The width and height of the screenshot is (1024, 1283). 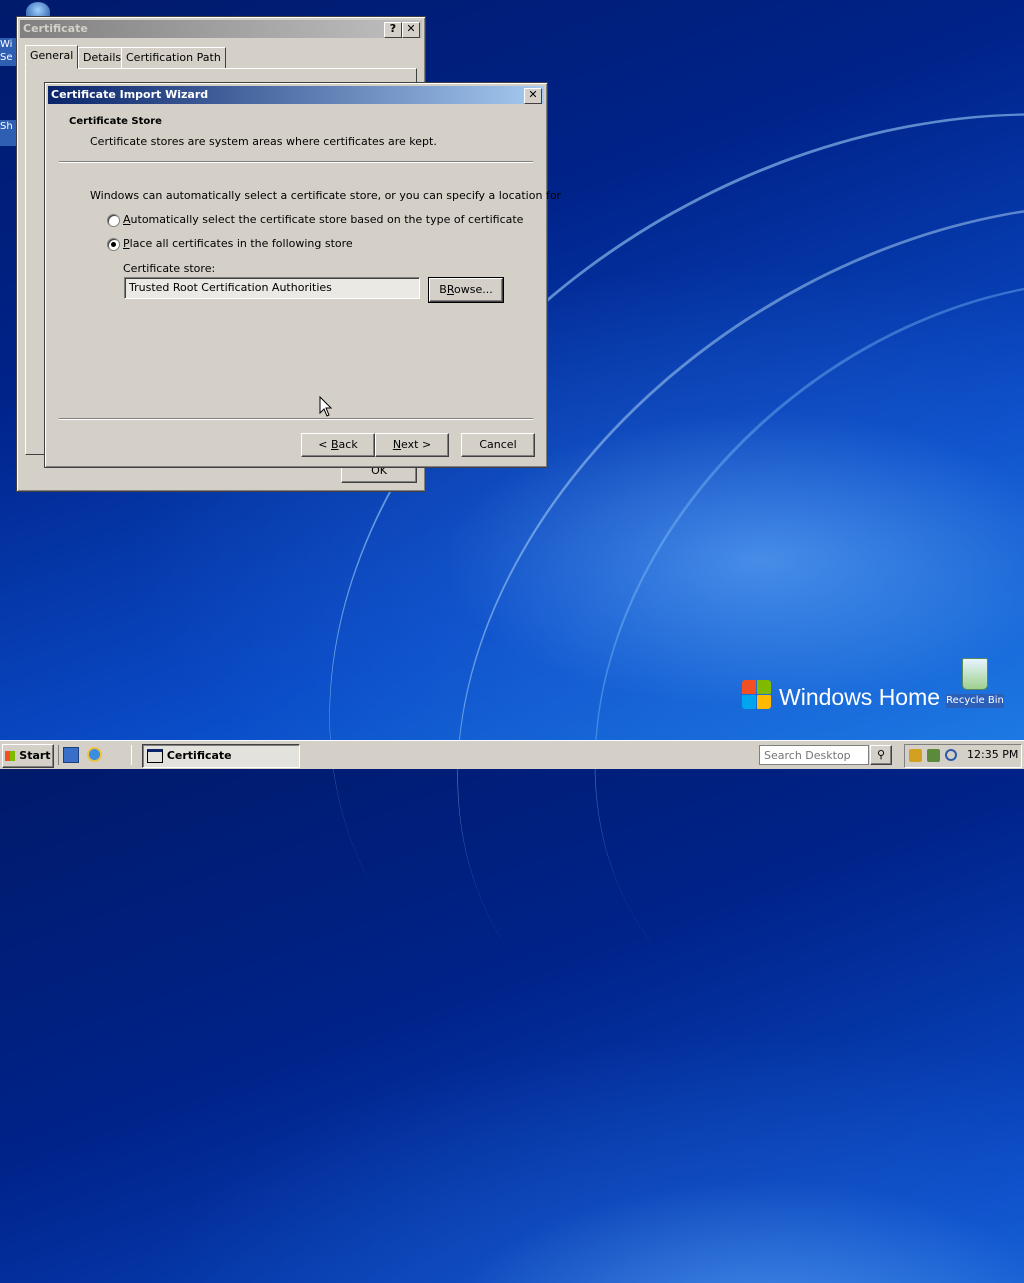 I want to click on cancel-button: Cancel, so click(x=498, y=445).